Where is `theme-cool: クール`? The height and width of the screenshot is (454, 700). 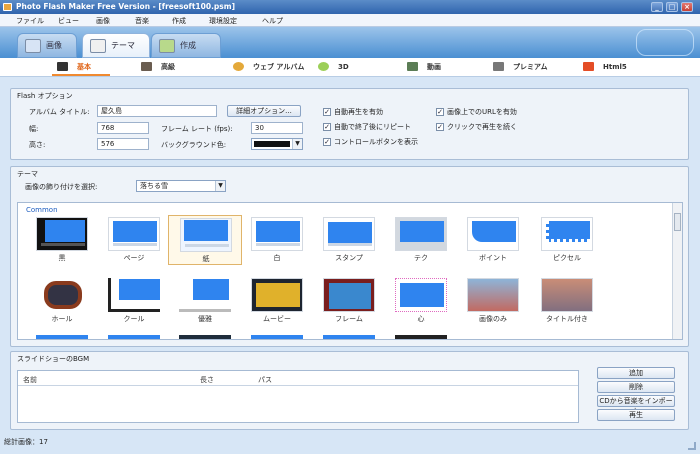 theme-cool: クール is located at coordinates (134, 301).